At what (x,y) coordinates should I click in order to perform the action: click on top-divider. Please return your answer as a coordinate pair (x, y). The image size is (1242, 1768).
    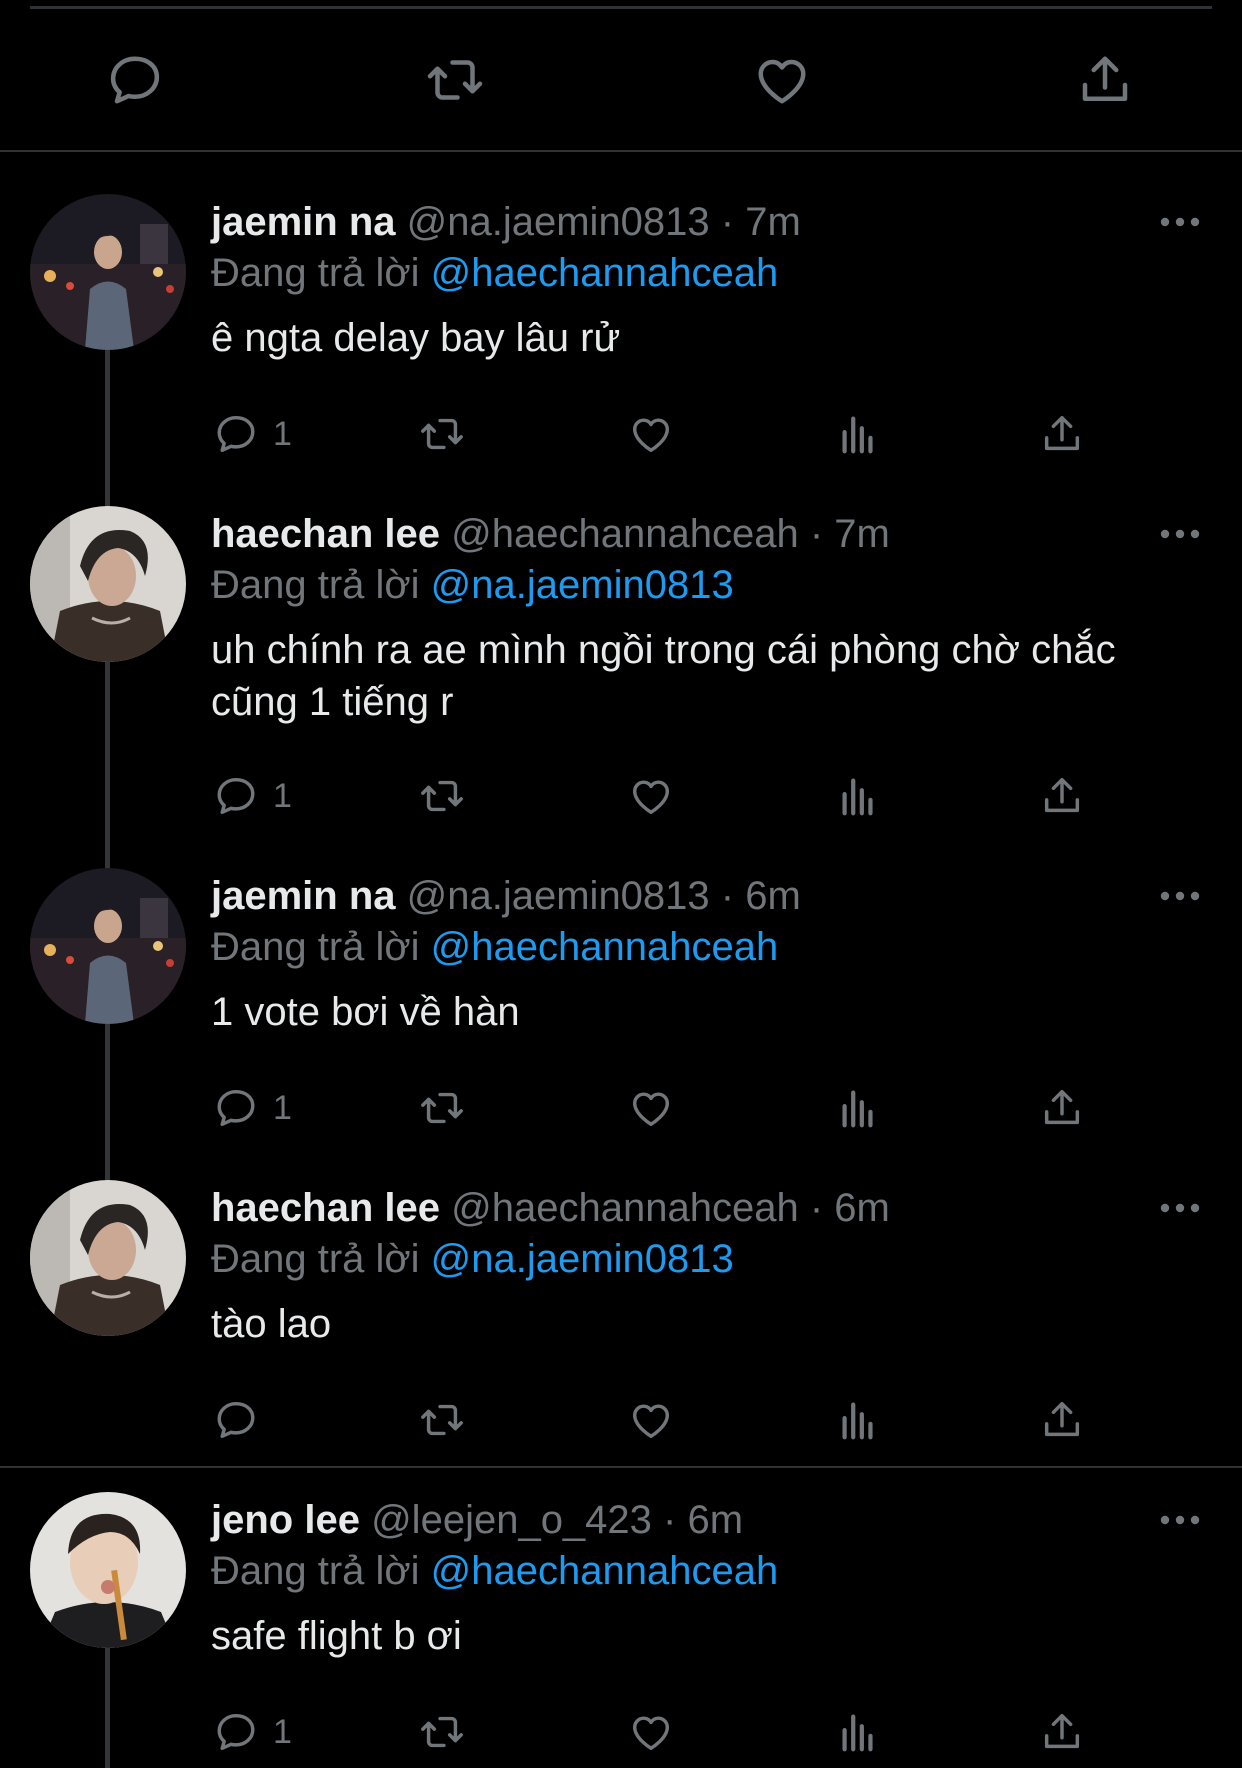
    Looking at the image, I should click on (621, 7).